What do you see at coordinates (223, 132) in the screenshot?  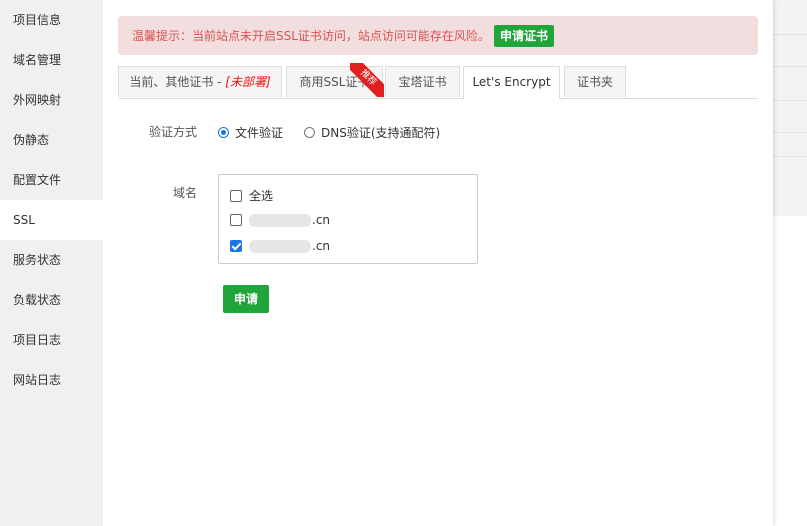 I see `radio-checked-icon` at bounding box center [223, 132].